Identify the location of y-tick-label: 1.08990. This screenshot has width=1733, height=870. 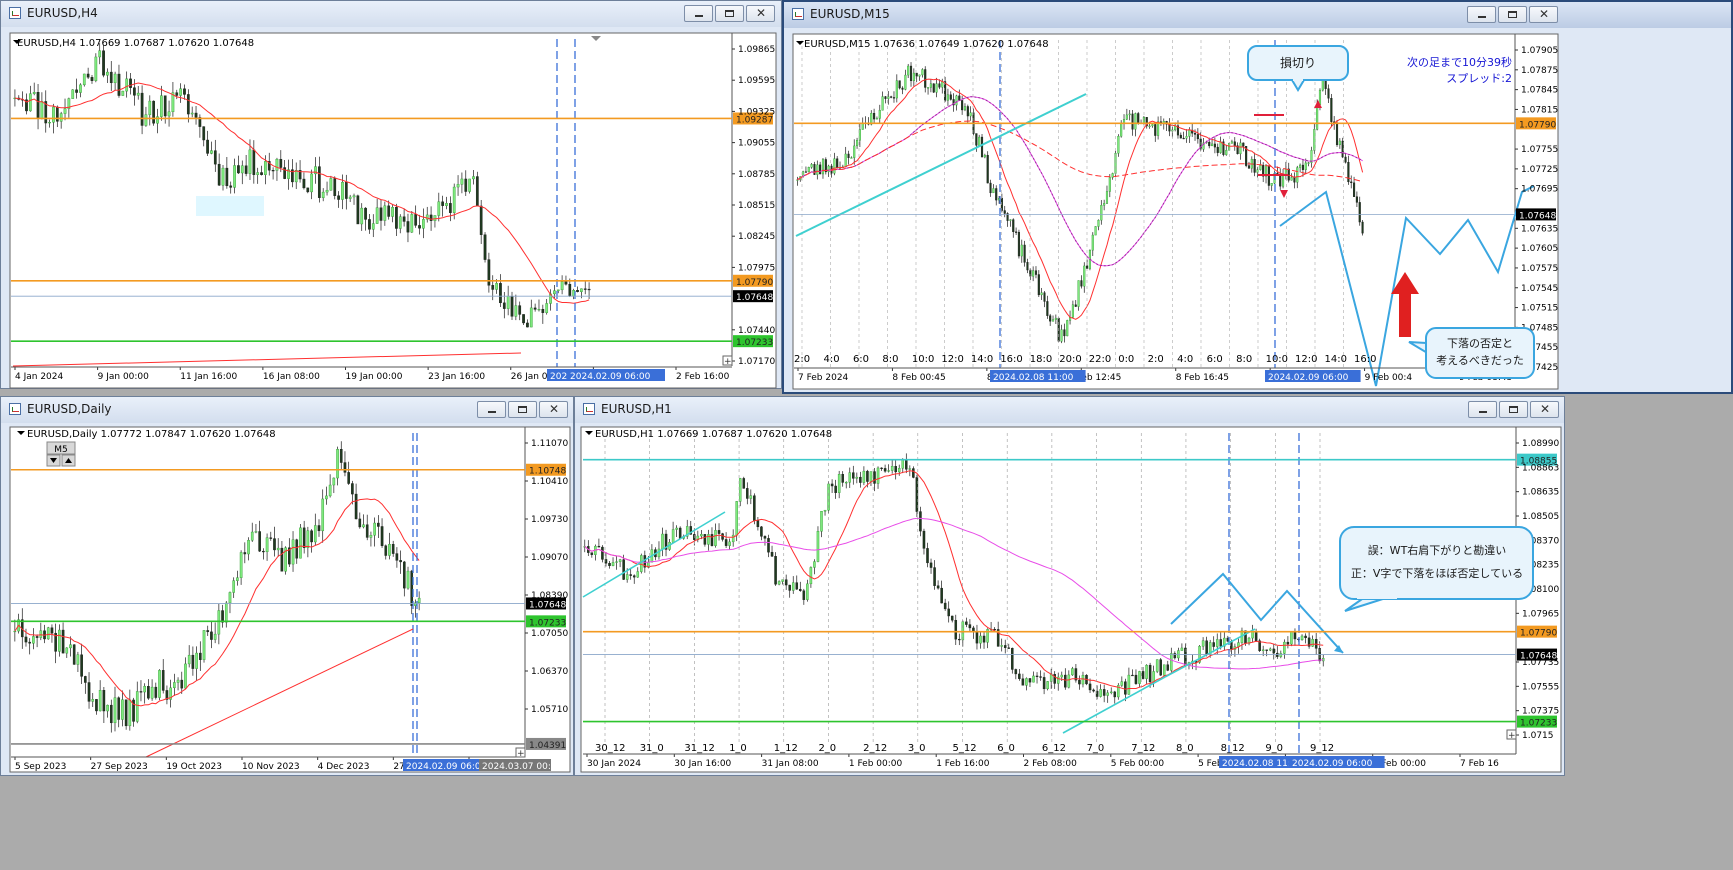
(1540, 444).